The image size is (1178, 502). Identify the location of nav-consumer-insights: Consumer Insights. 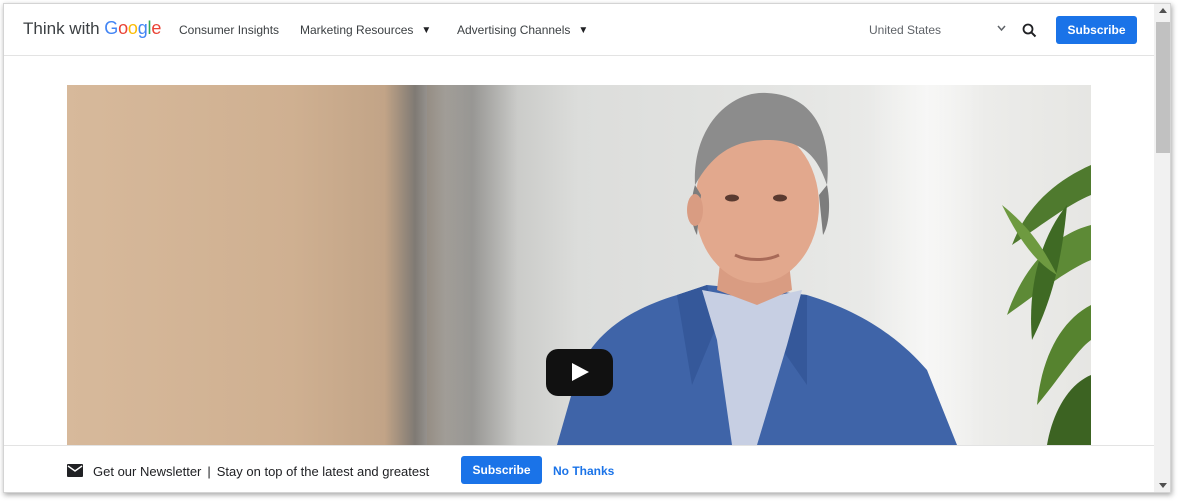
(229, 30).